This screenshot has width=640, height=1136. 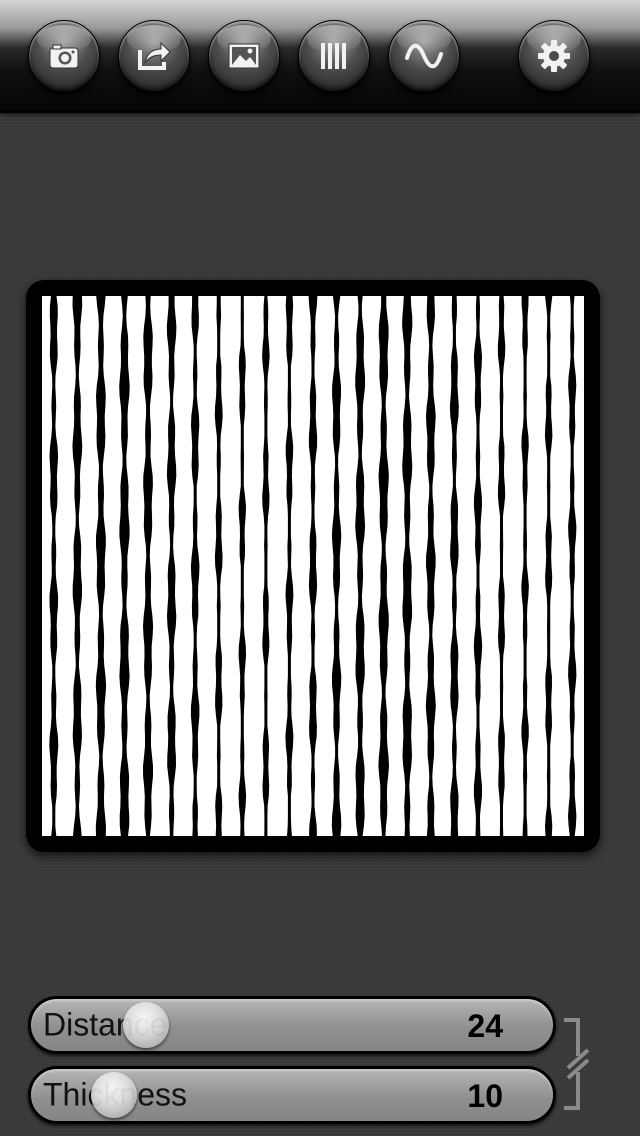 I want to click on camera-icon, so click(x=64, y=56).